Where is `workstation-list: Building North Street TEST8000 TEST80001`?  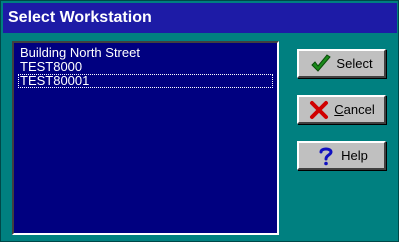 workstation-list: Building North Street TEST8000 TEST80001 is located at coordinates (145, 67).